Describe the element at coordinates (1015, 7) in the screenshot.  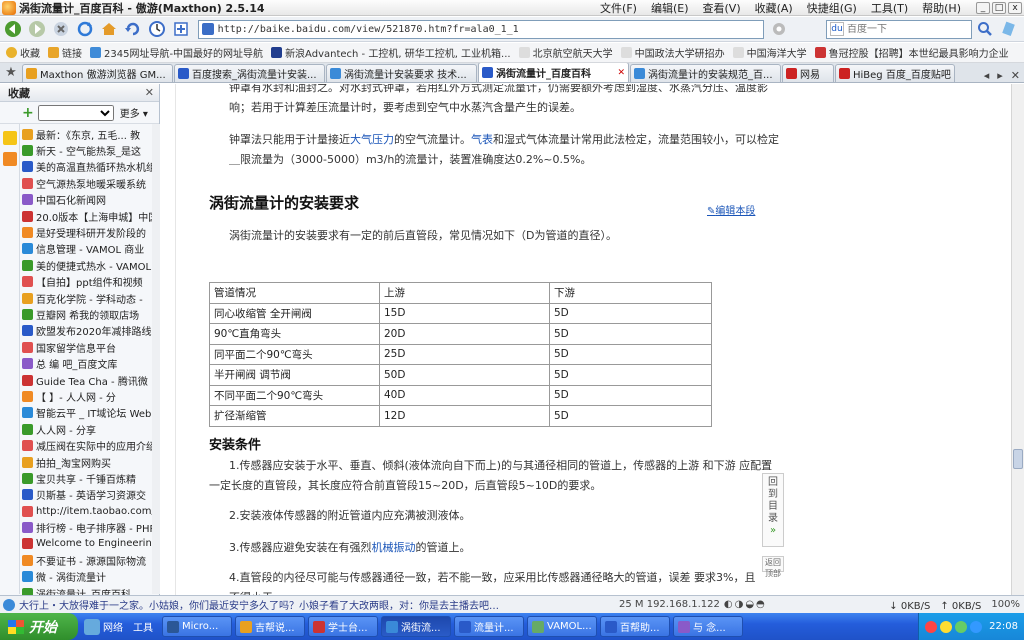
I see `close-window-button: x` at that location.